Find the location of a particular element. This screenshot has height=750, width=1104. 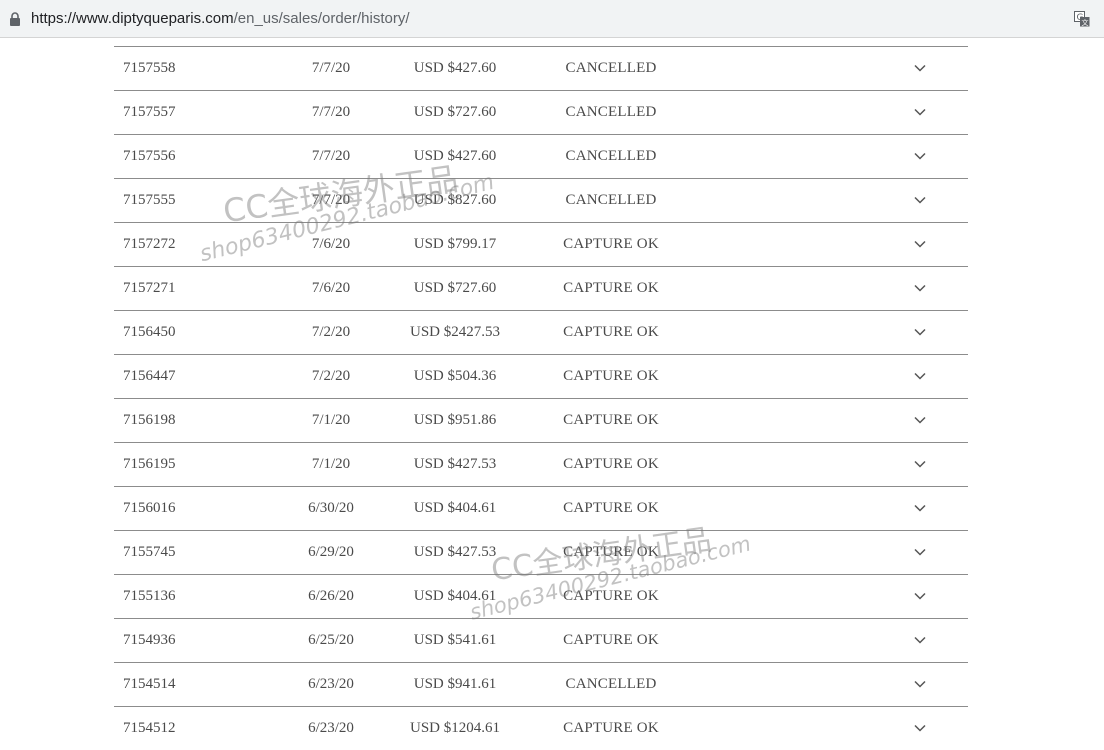

order-number: 7156447 is located at coordinates (149, 376).